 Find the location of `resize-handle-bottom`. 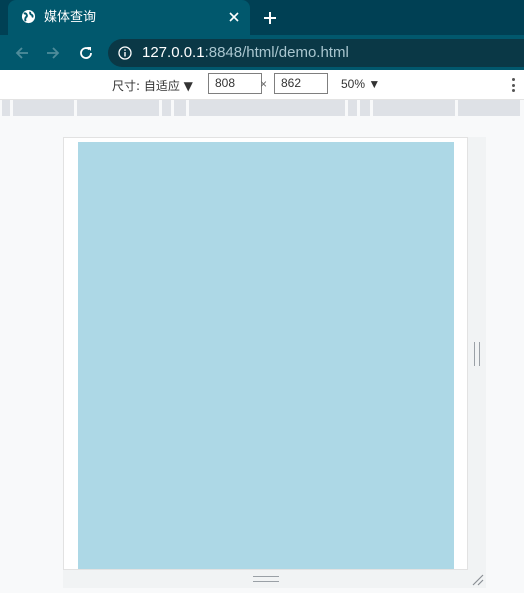

resize-handle-bottom is located at coordinates (265, 579).